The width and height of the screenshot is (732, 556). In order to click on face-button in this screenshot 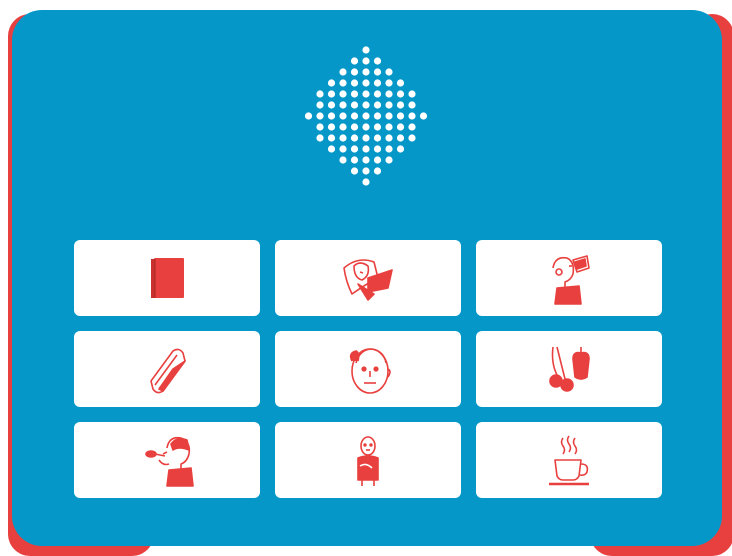, I will do `click(368, 369)`.